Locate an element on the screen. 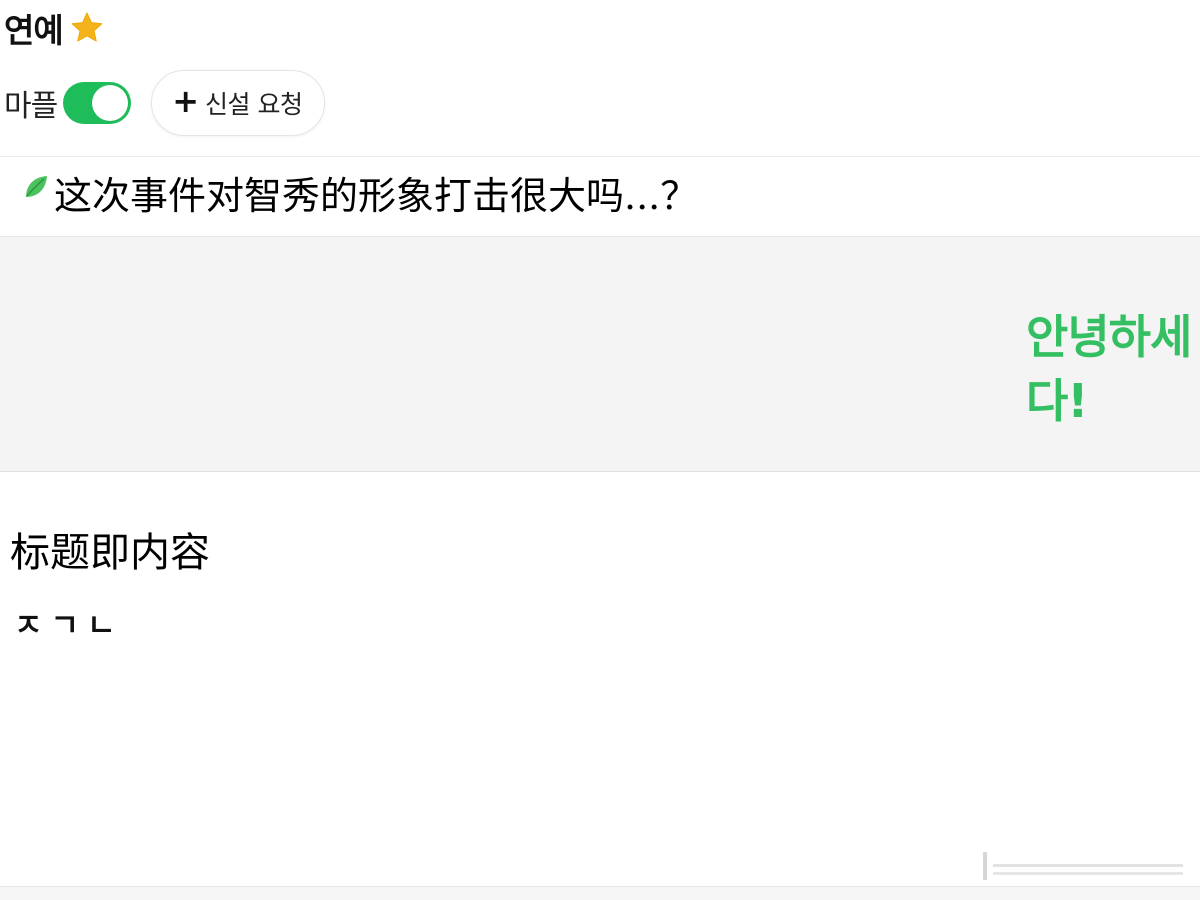  greeting-line-1: 안녕하세 is located at coordinates (1109, 337).